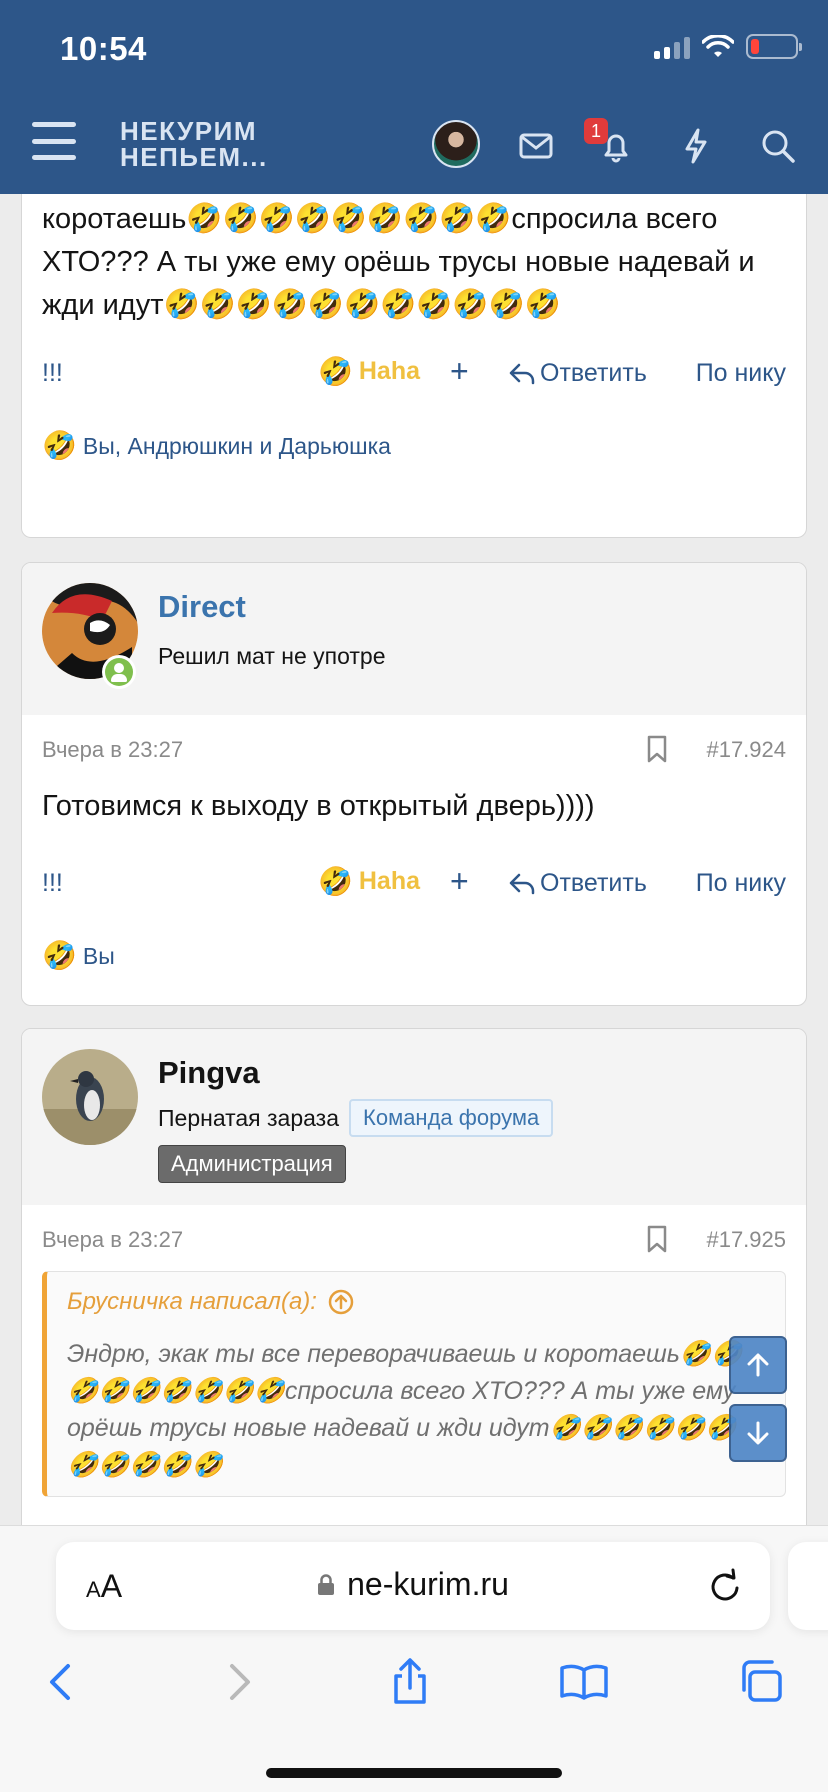  I want to click on url-display: ne-kurim.ru, so click(413, 1584).